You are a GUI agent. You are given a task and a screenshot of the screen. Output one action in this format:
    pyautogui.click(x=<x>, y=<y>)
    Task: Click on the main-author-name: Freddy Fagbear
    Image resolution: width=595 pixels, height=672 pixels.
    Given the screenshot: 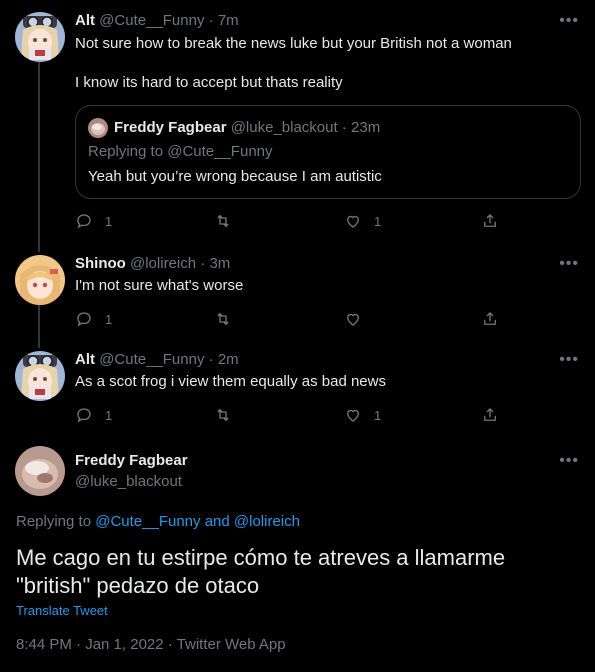 What is the action you would take?
    pyautogui.click(x=131, y=460)
    